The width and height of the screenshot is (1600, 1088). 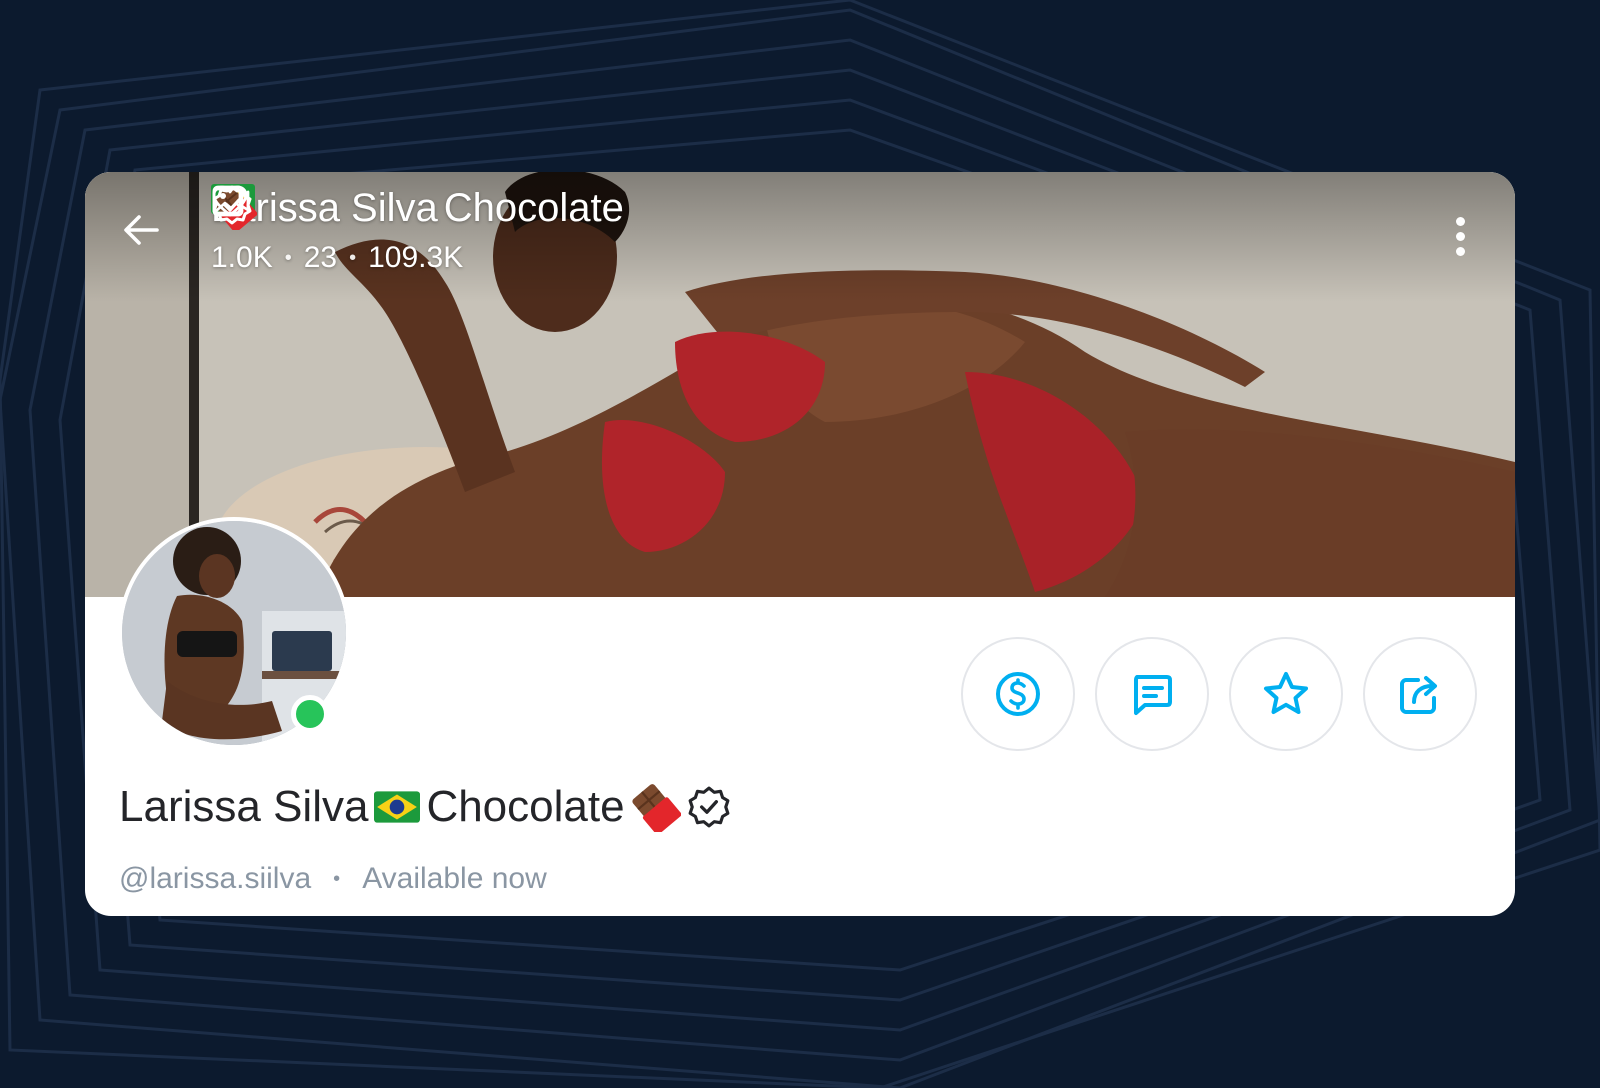 I want to click on header-stats: 1.0K • 23 • 109.3K, so click(x=417, y=230).